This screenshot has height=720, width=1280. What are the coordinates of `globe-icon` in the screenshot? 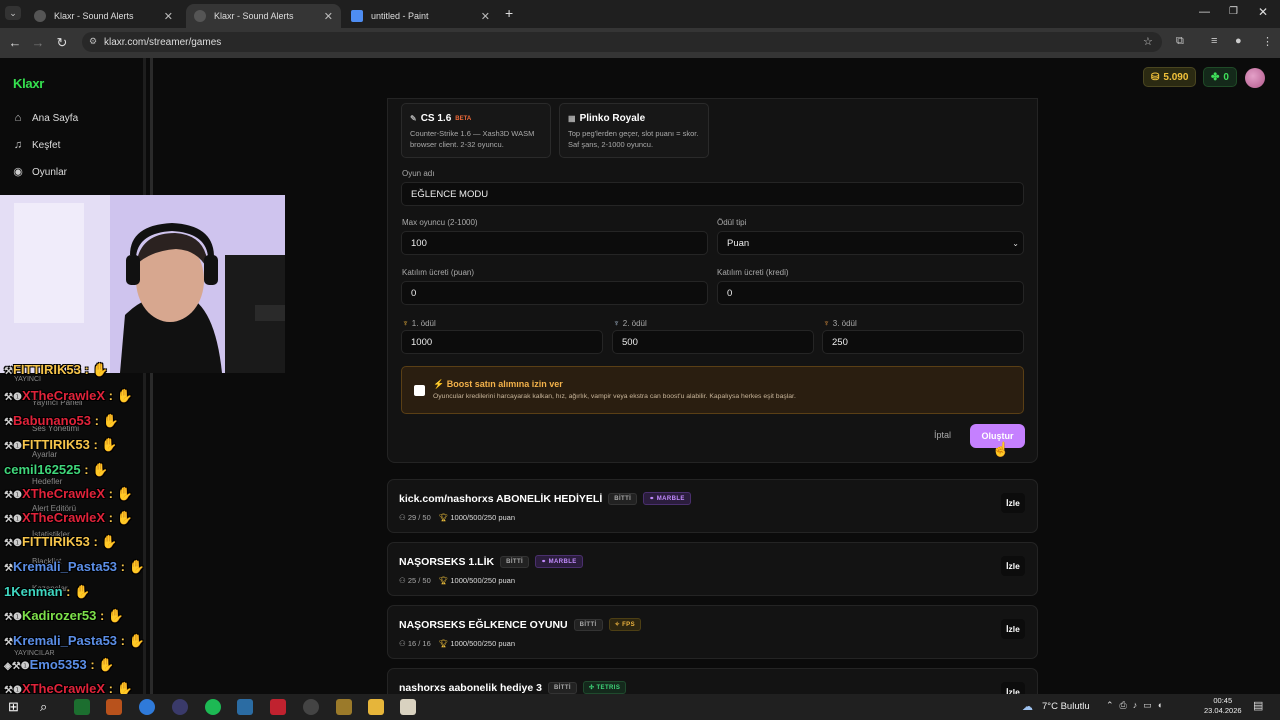 It's located at (200, 16).